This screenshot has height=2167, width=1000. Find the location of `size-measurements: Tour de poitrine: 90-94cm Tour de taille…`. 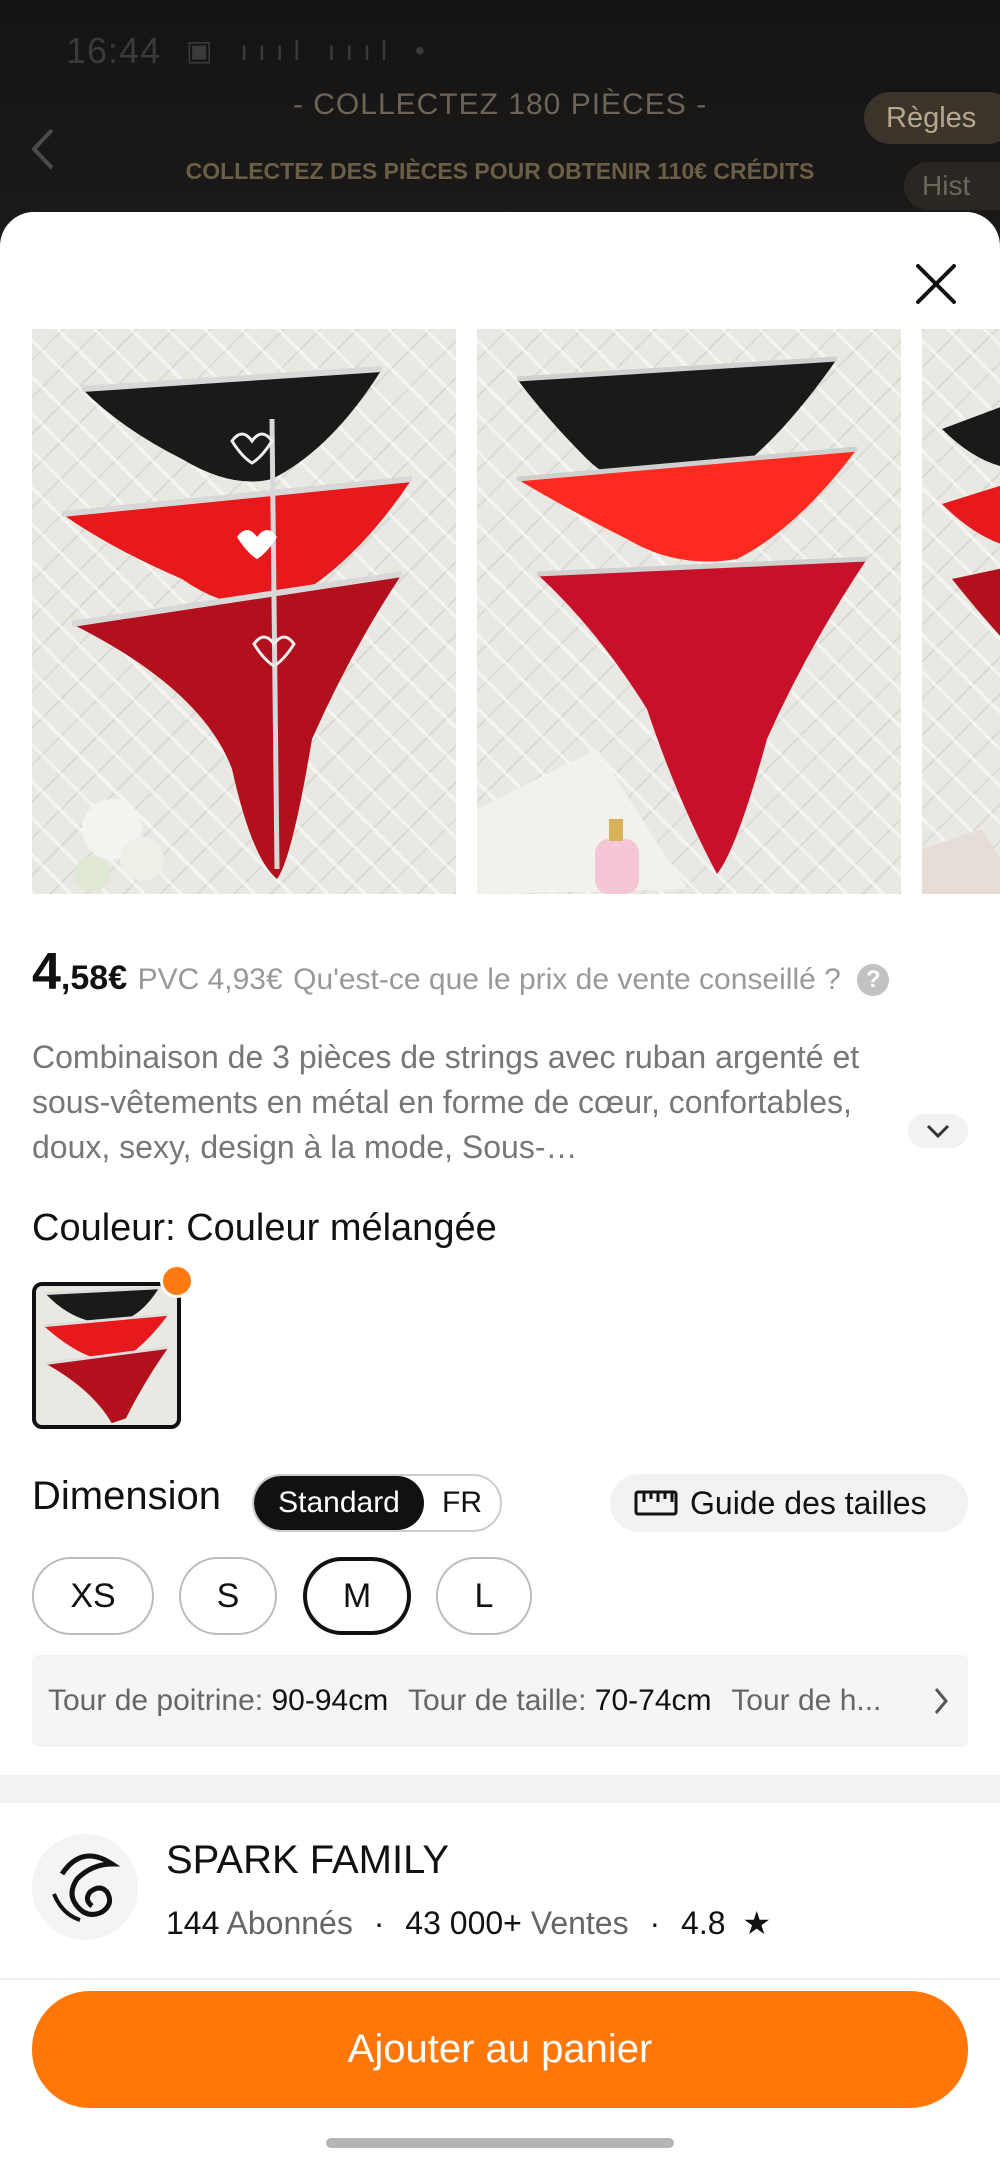

size-measurements: Tour de poitrine: 90-94cm Tour de taille… is located at coordinates (500, 1701).